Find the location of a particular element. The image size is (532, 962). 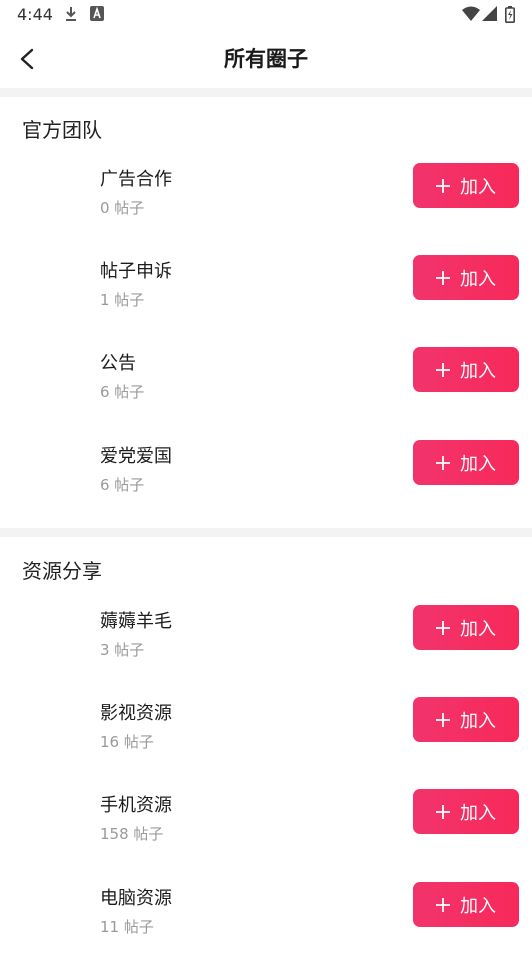

list-item: 广告合作 0 帖子 加入 is located at coordinates (266, 203).